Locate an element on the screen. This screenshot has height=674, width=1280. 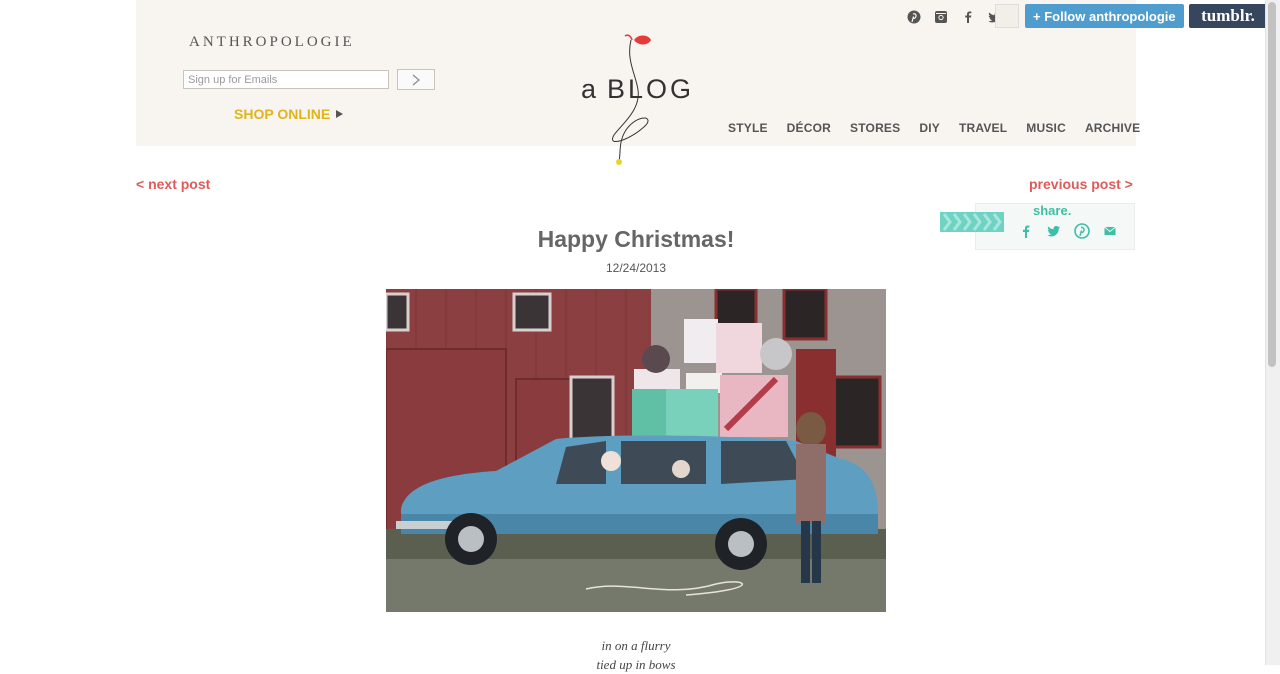
share-label: share. is located at coordinates (1052, 210).